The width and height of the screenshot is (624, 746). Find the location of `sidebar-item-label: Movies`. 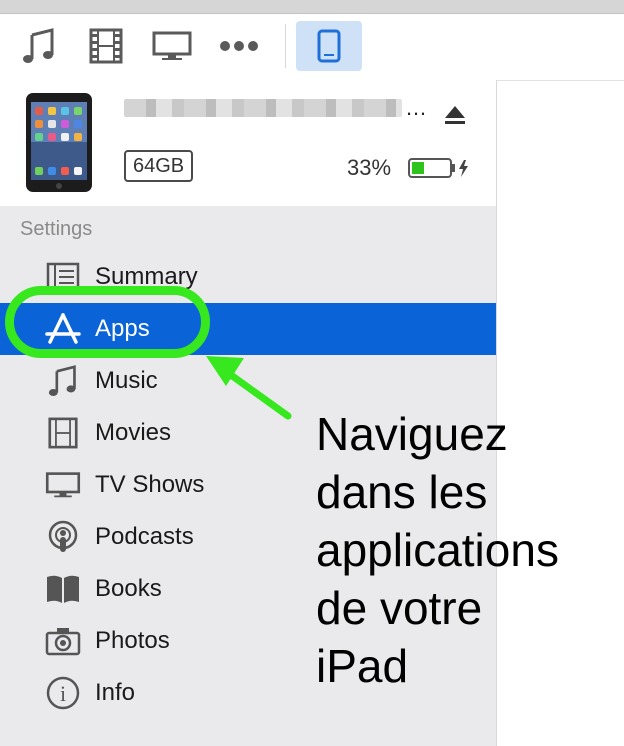

sidebar-item-label: Movies is located at coordinates (133, 432).